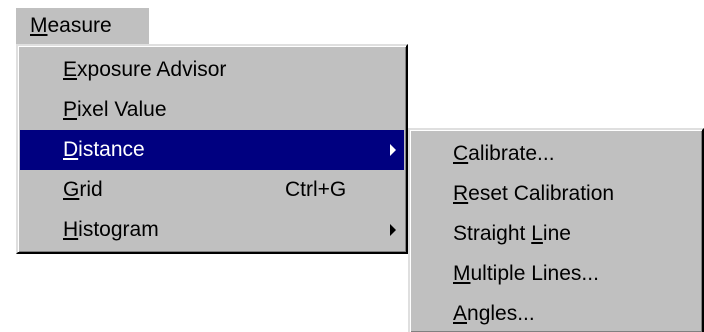 This screenshot has height=332, width=704. What do you see at coordinates (492, 233) in the screenshot?
I see `submenu-item-prefix: Straight` at bounding box center [492, 233].